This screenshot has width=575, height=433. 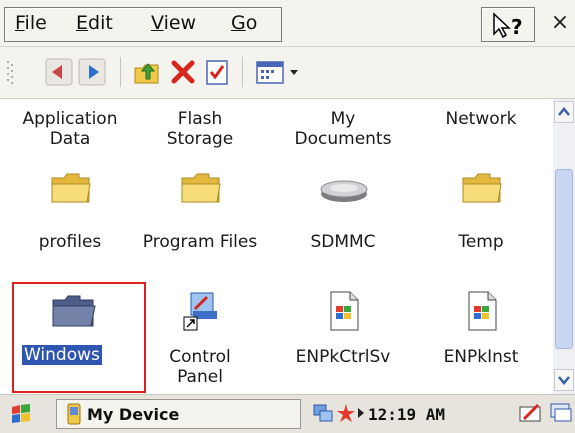 I want to click on item-label: Panel, so click(x=200, y=377).